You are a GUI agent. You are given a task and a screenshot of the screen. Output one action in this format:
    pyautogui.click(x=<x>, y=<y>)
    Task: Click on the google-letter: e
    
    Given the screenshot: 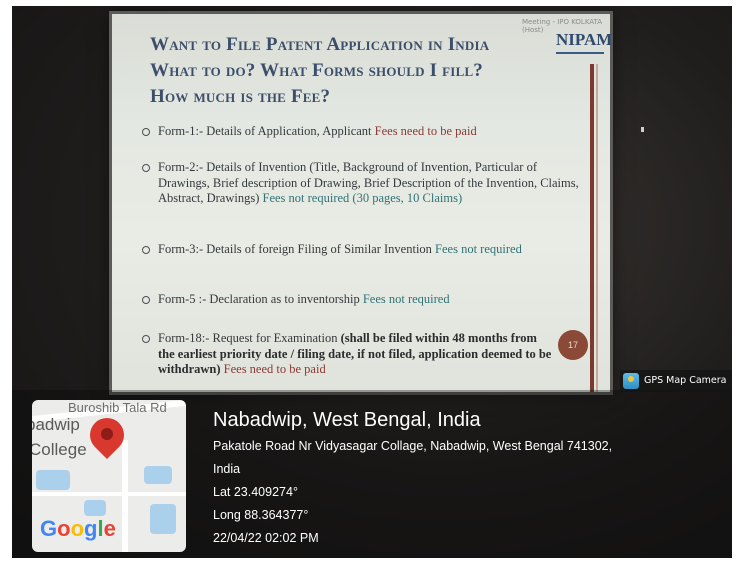 What is the action you would take?
    pyautogui.click(x=109, y=528)
    